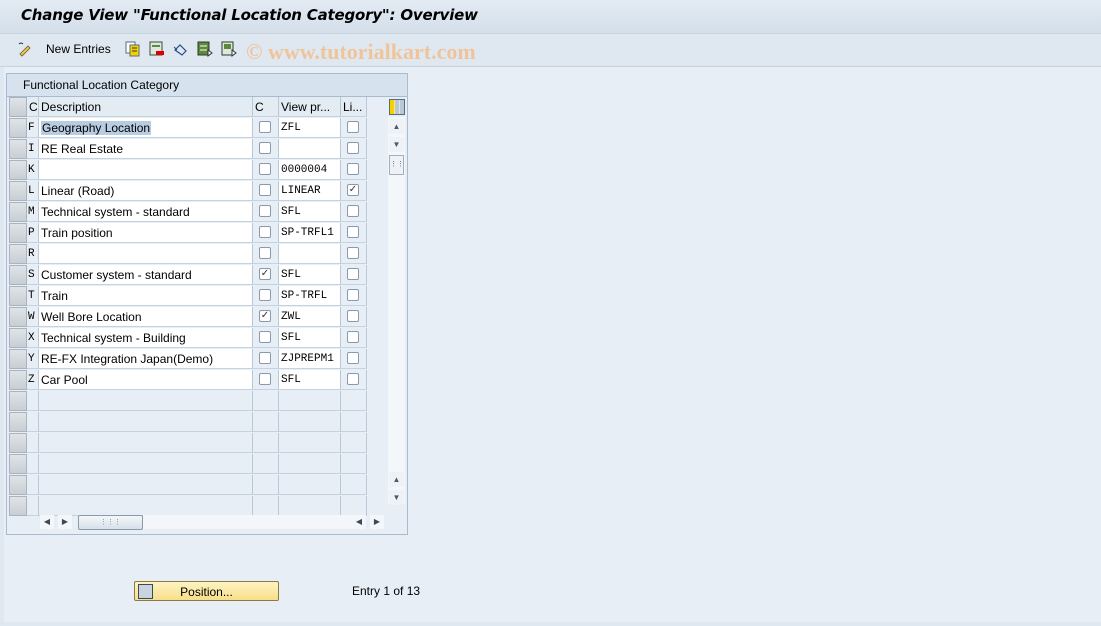 This screenshot has height=626, width=1101. Describe the element at coordinates (33, 107) in the screenshot. I see `column-header-key: C` at that location.